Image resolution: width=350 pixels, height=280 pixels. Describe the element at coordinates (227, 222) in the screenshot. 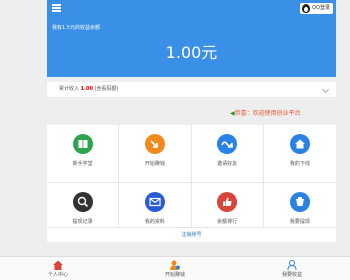

I see `grid-label: 余额排行` at that location.